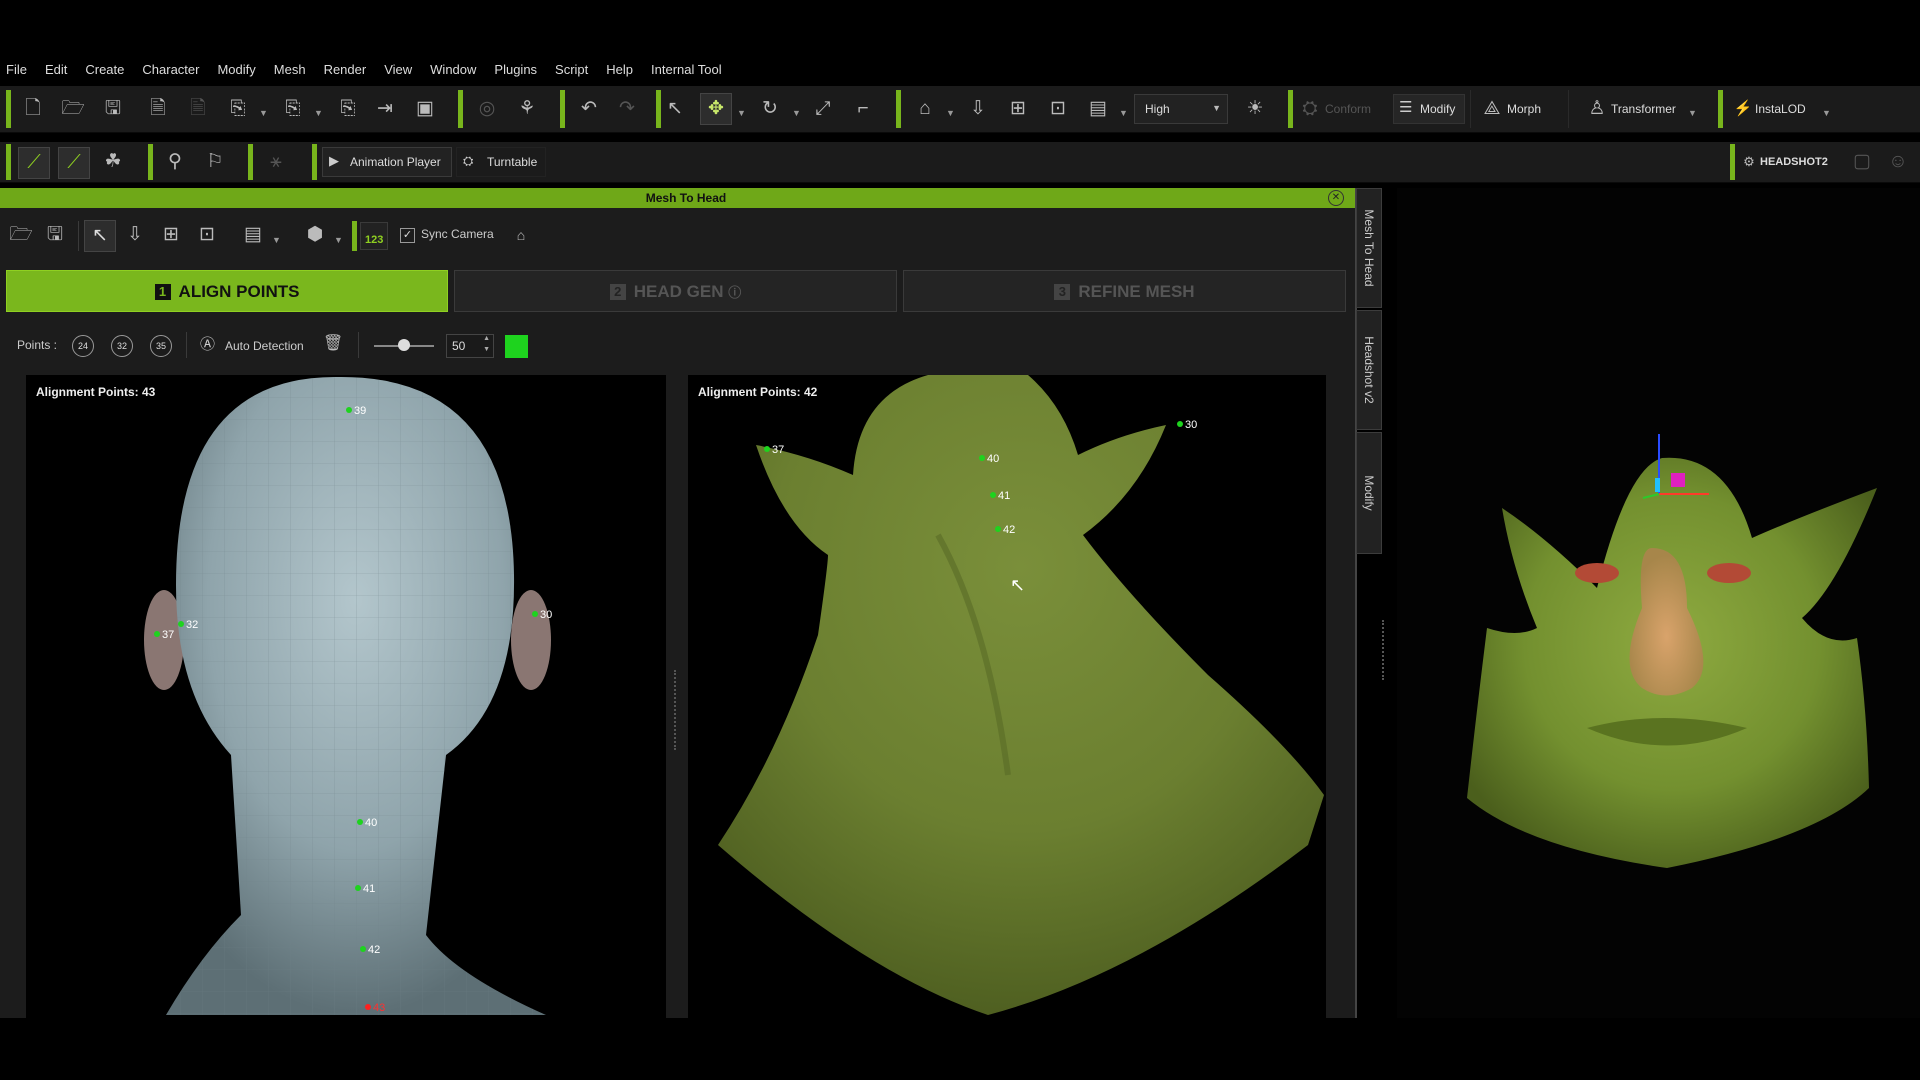 The width and height of the screenshot is (1920, 1080). What do you see at coordinates (161, 346) in the screenshot?
I see `points-35-button: 35` at bounding box center [161, 346].